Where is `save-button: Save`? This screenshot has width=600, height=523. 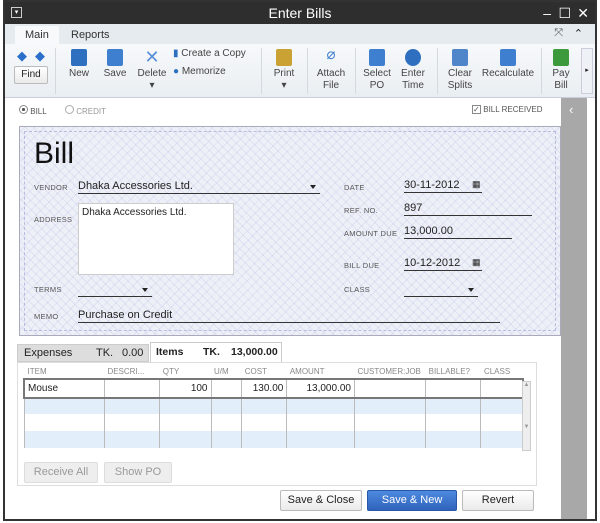
save-button: Save is located at coordinates (115, 64).